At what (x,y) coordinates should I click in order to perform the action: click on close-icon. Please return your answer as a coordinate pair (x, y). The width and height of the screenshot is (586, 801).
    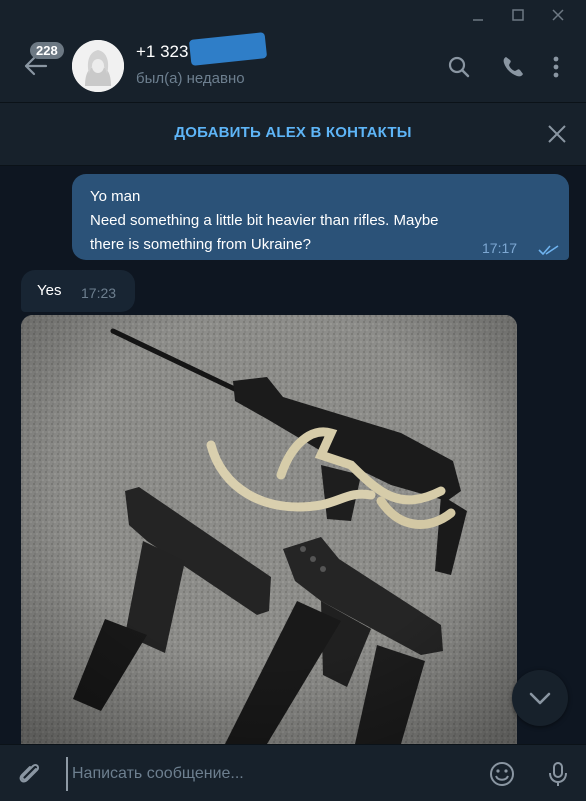
    Looking at the image, I should click on (558, 15).